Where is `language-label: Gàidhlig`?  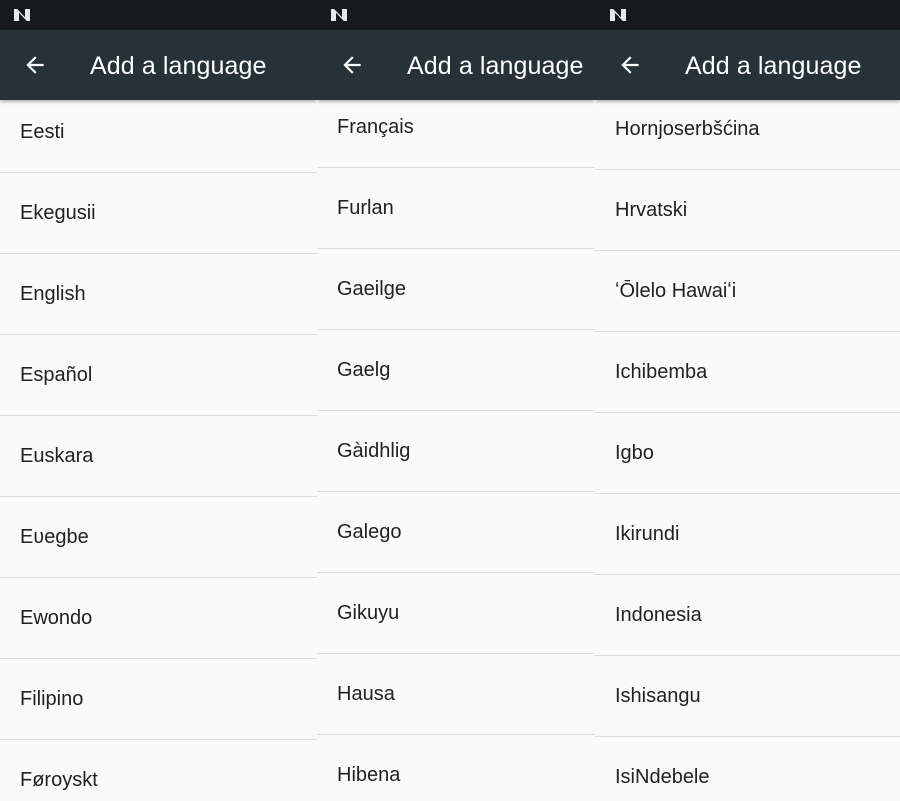
language-label: Gàidhlig is located at coordinates (374, 451).